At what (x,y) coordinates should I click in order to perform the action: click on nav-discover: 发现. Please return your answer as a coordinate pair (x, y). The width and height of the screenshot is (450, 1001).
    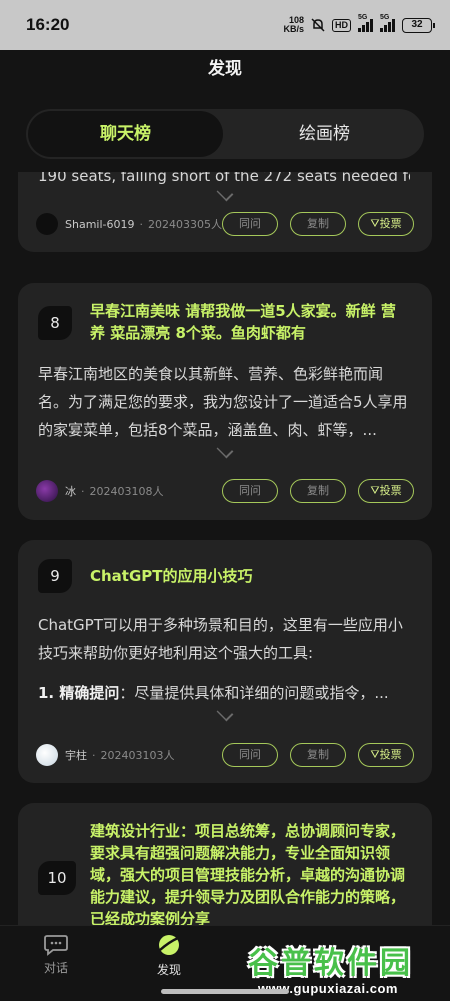
    Looking at the image, I should click on (169, 955).